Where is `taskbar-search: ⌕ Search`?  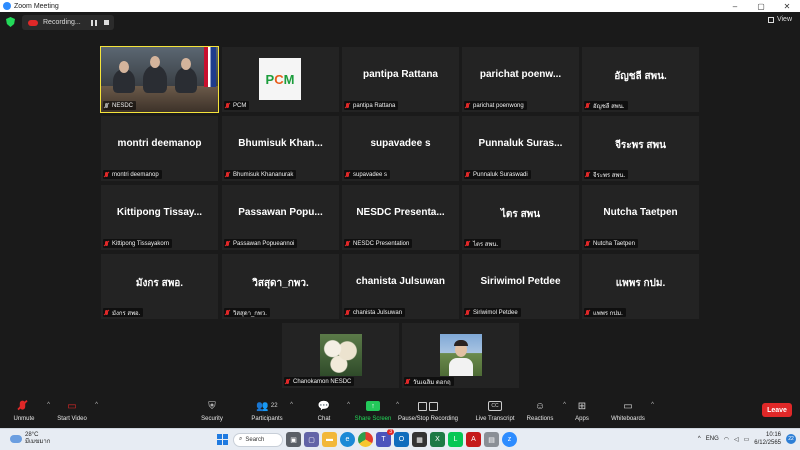
taskbar-search: ⌕ Search is located at coordinates (258, 439).